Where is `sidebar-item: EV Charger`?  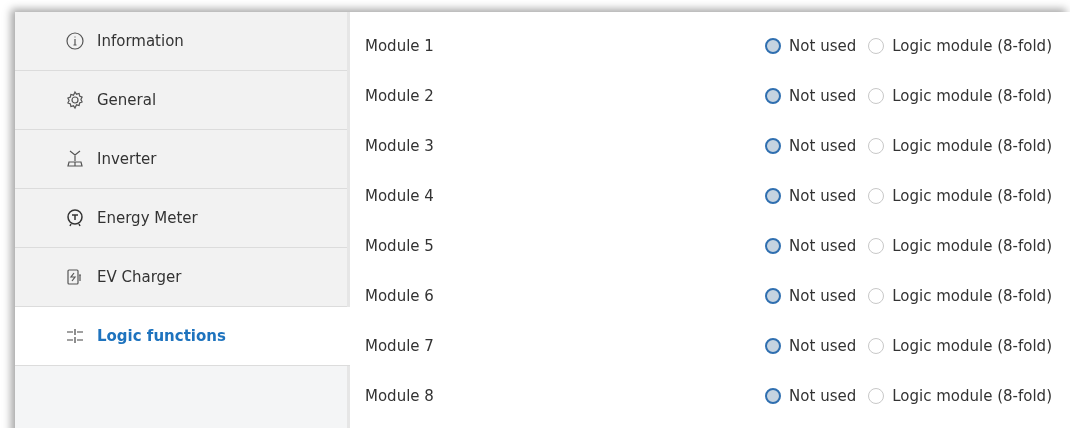
sidebar-item: EV Charger is located at coordinates (181, 277).